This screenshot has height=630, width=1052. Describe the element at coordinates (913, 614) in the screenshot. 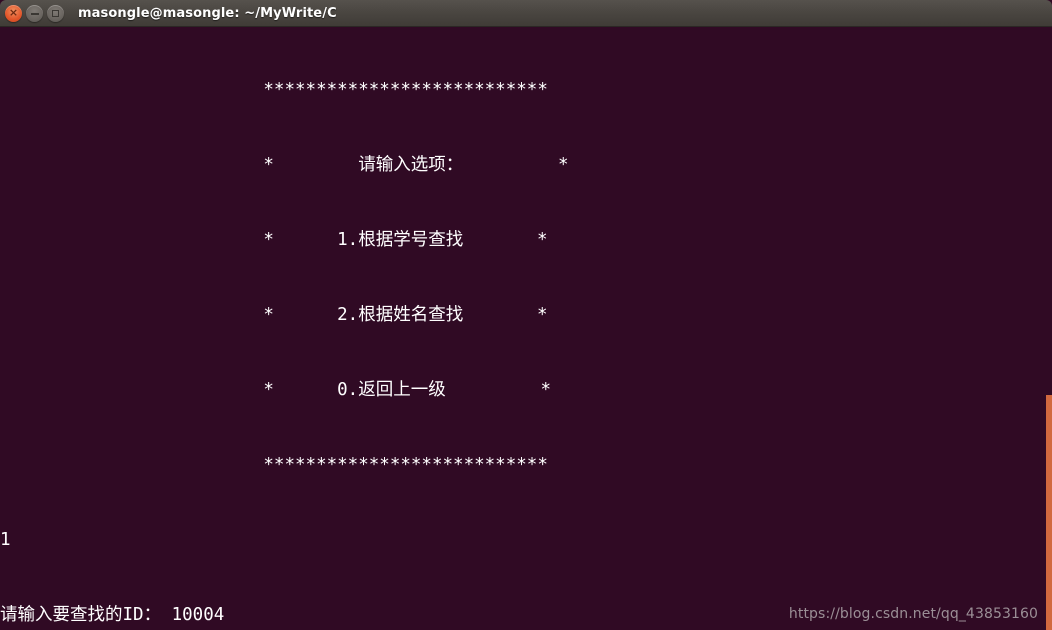

I see `watermark-text: https://blog.csdn.net/qq_43853160` at that location.